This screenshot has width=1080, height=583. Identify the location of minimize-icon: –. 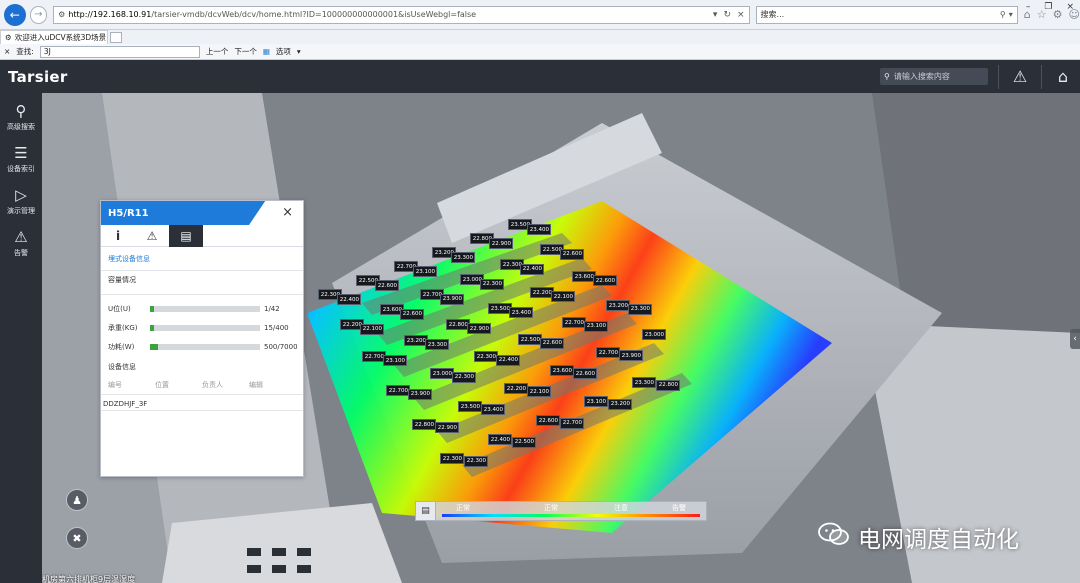
(1028, 7).